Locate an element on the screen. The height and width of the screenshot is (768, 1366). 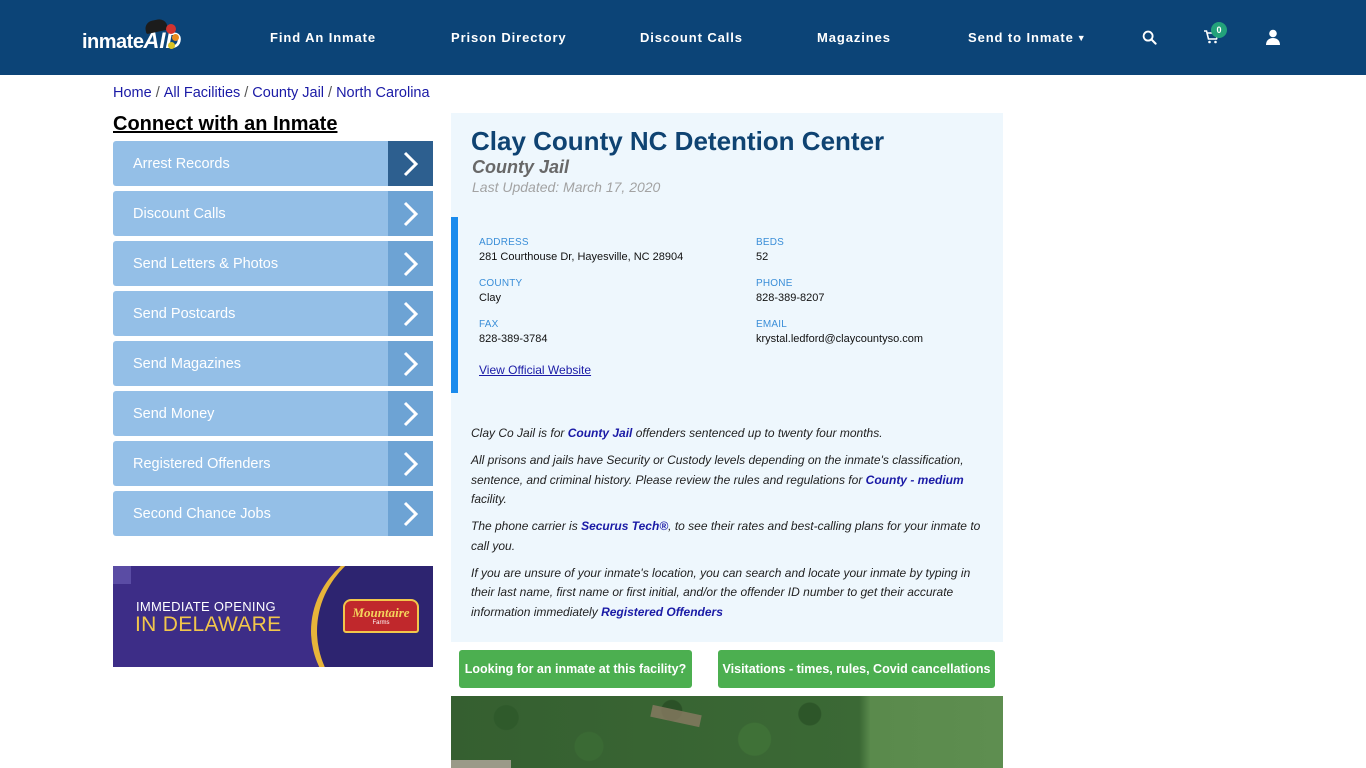
email-value: krystal.ledford@claycountyso.com is located at coordinates (839, 339).